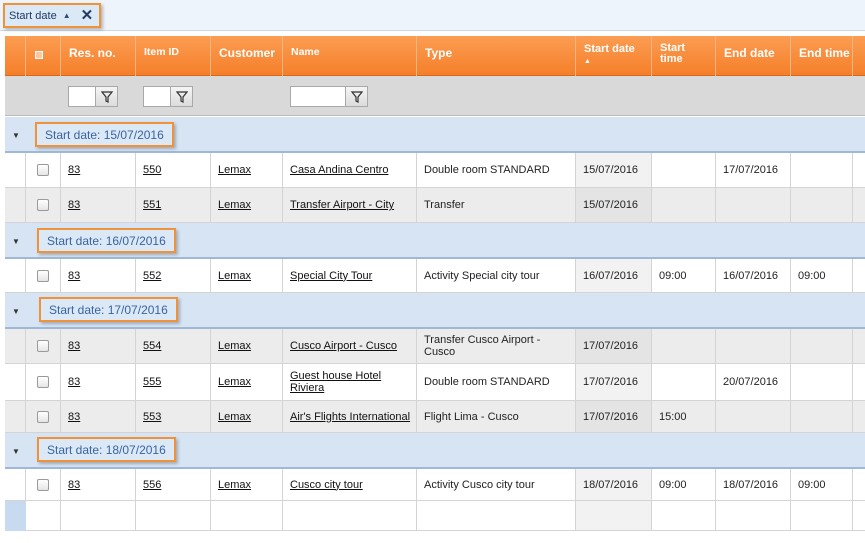 This screenshot has height=543, width=865. What do you see at coordinates (432, 15) in the screenshot?
I see `group-by-panel: Start date ▲ ✕` at bounding box center [432, 15].